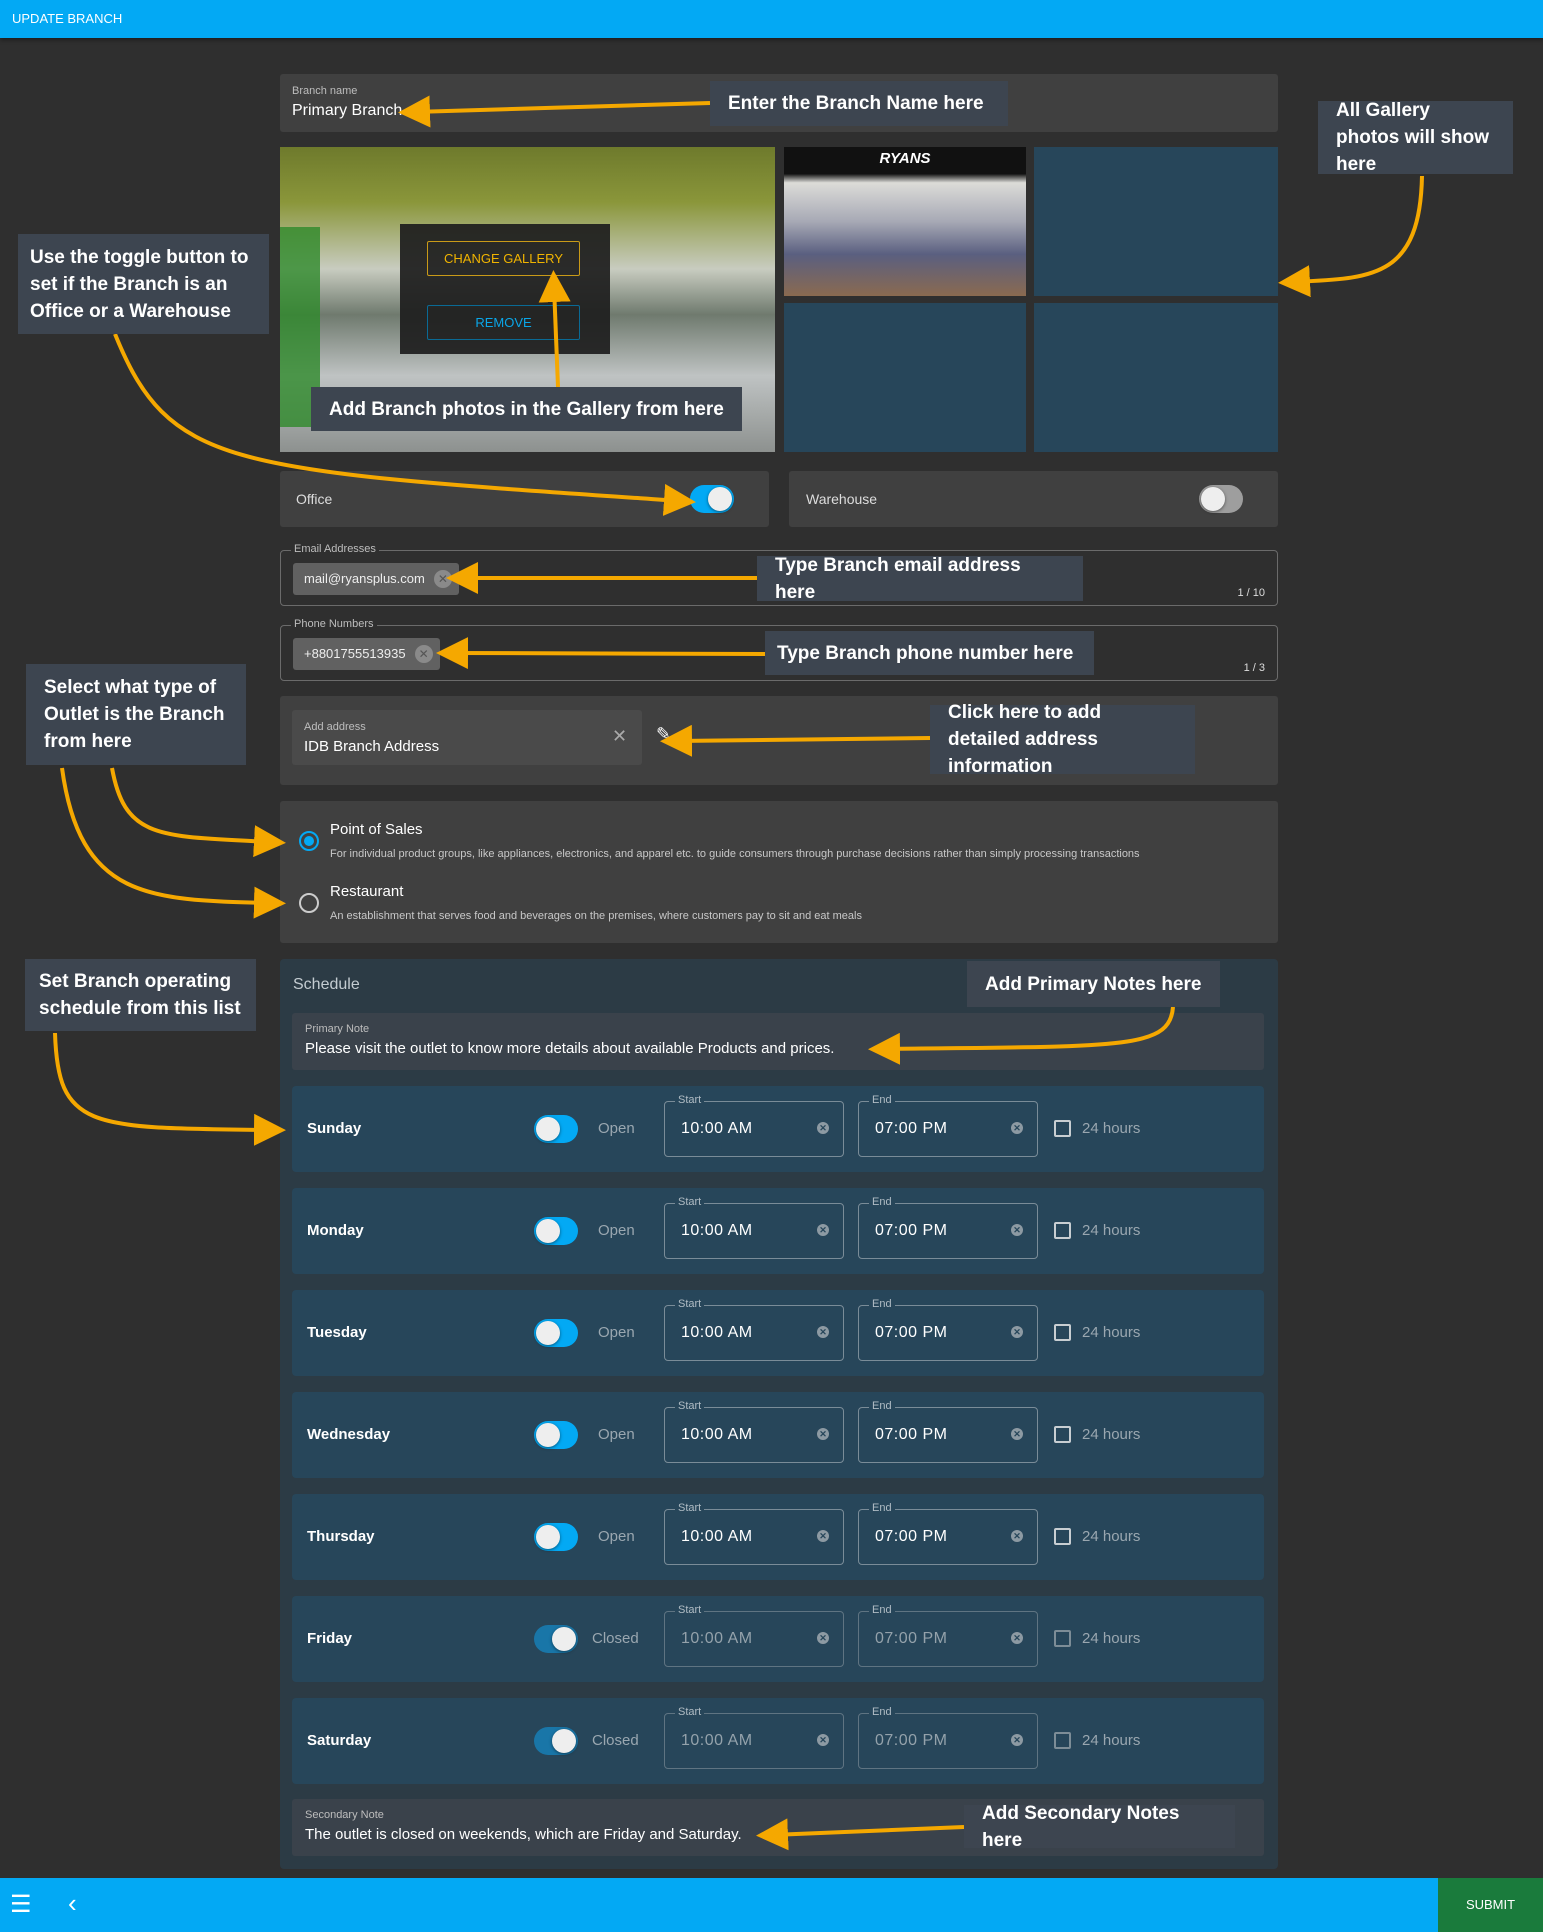 The height and width of the screenshot is (1932, 1543). What do you see at coordinates (169, 1089) in the screenshot?
I see `arrow-schedule` at bounding box center [169, 1089].